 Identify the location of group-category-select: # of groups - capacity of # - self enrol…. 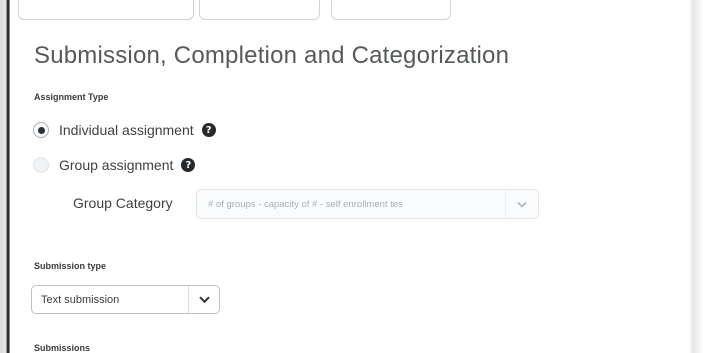
(367, 204).